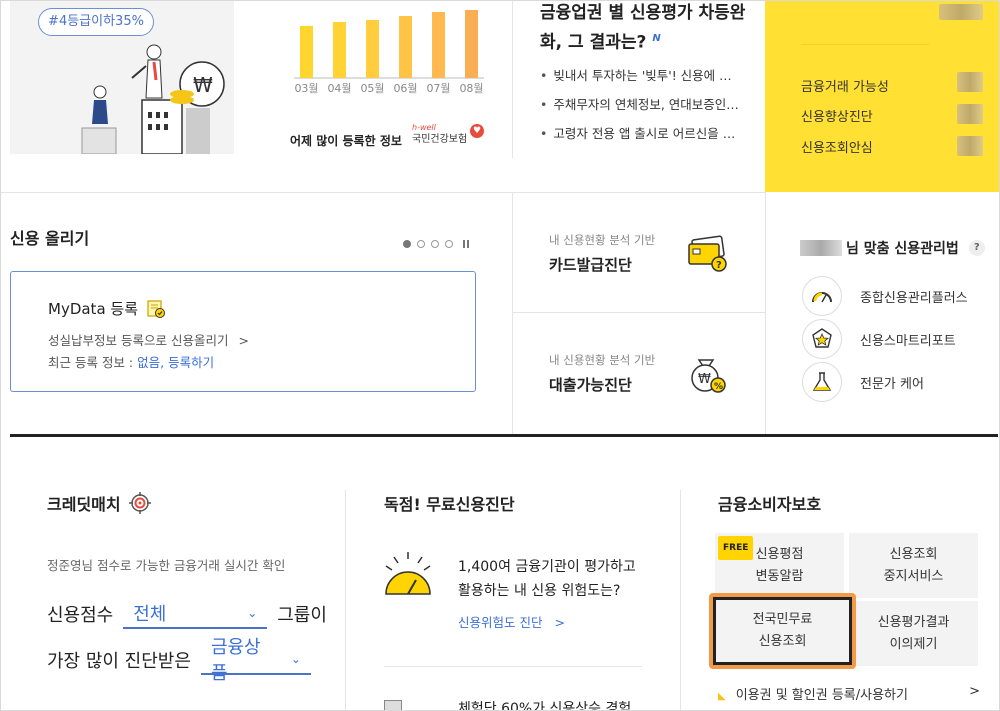 This screenshot has width=1000, height=711. Describe the element at coordinates (148, 339) in the screenshot. I see `mydata-subtitle-link: 성실납부정보 등록으로 신용올리기 >` at that location.